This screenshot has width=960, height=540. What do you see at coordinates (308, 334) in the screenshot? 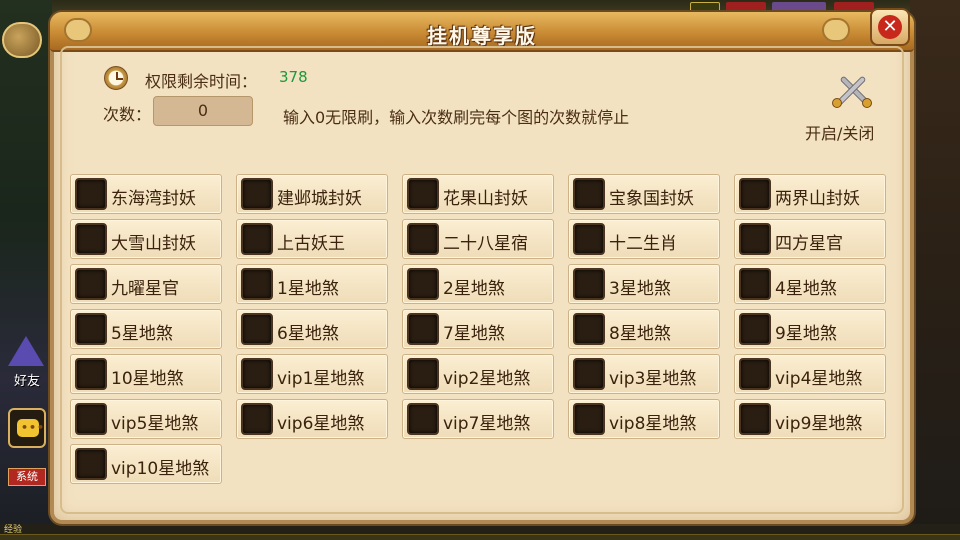
I see `option-label: 6星地煞` at bounding box center [308, 334].